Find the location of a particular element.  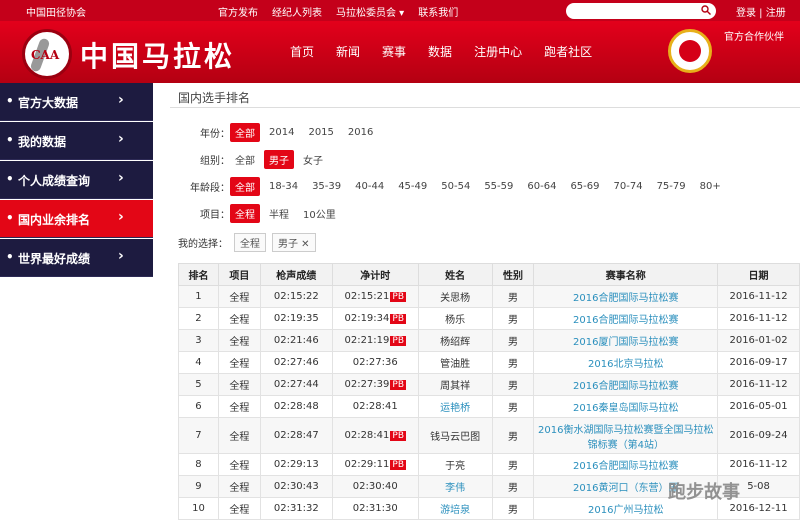

cell-name: 游培泉 is located at coordinates (455, 508).